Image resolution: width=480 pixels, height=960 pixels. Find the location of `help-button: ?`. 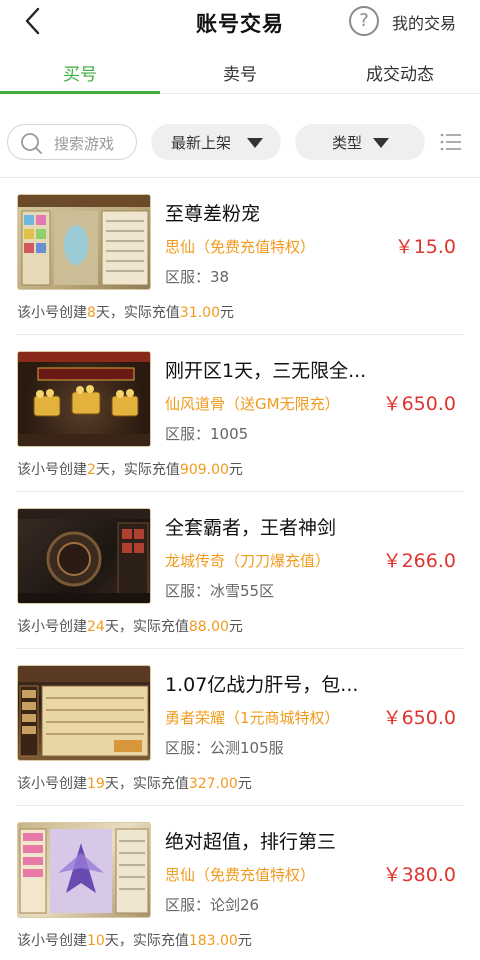

help-button: ? is located at coordinates (364, 21).